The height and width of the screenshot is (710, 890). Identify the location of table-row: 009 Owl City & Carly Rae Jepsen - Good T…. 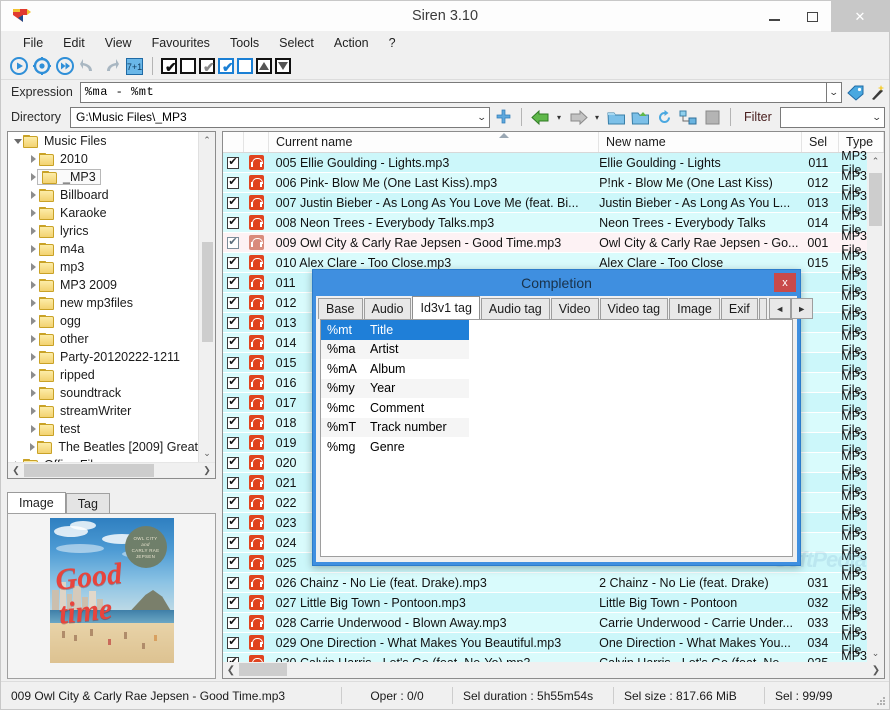
(545, 243).